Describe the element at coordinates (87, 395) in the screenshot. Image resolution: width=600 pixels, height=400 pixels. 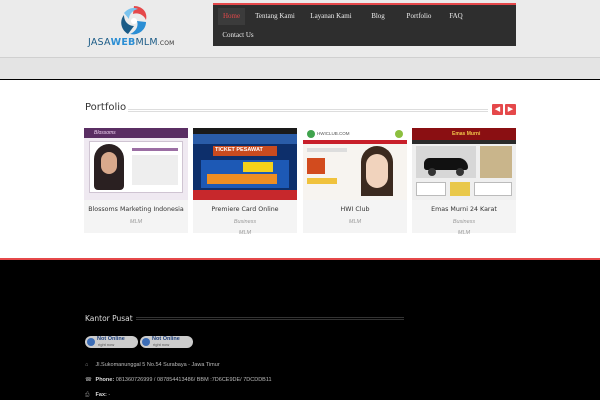
I see `fax-icon: ⎙` at that location.